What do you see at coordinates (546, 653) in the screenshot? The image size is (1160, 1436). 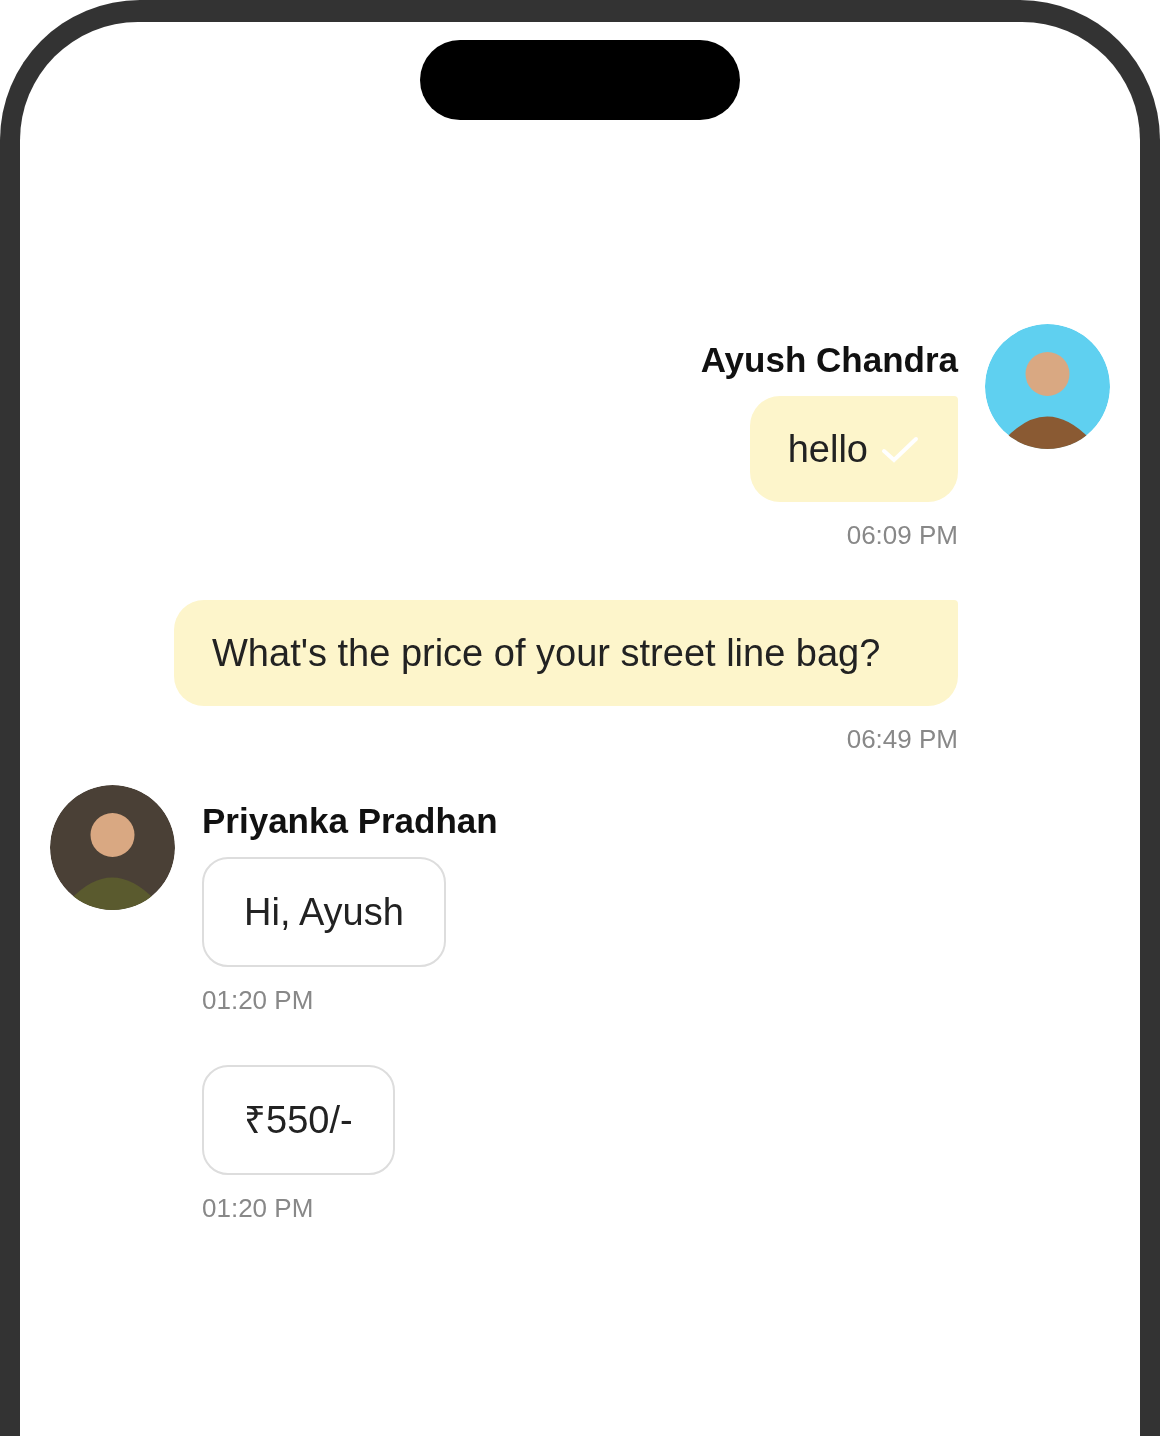 I see `message-text: What's the price of your street line bag?` at bounding box center [546, 653].